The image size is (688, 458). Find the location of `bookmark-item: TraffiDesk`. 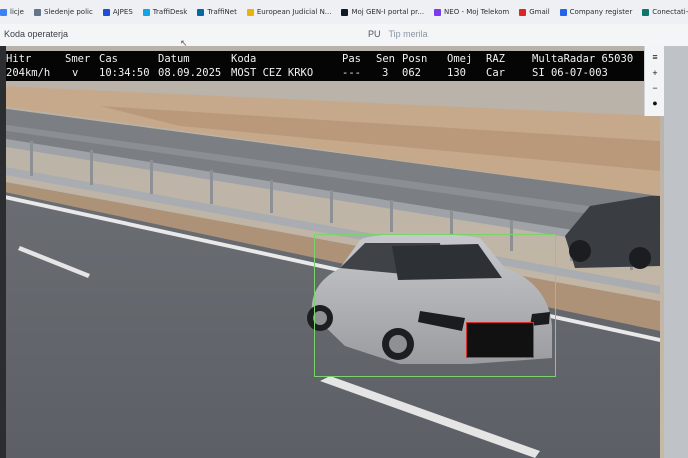

bookmark-item: TraffiDesk is located at coordinates (164, 12).